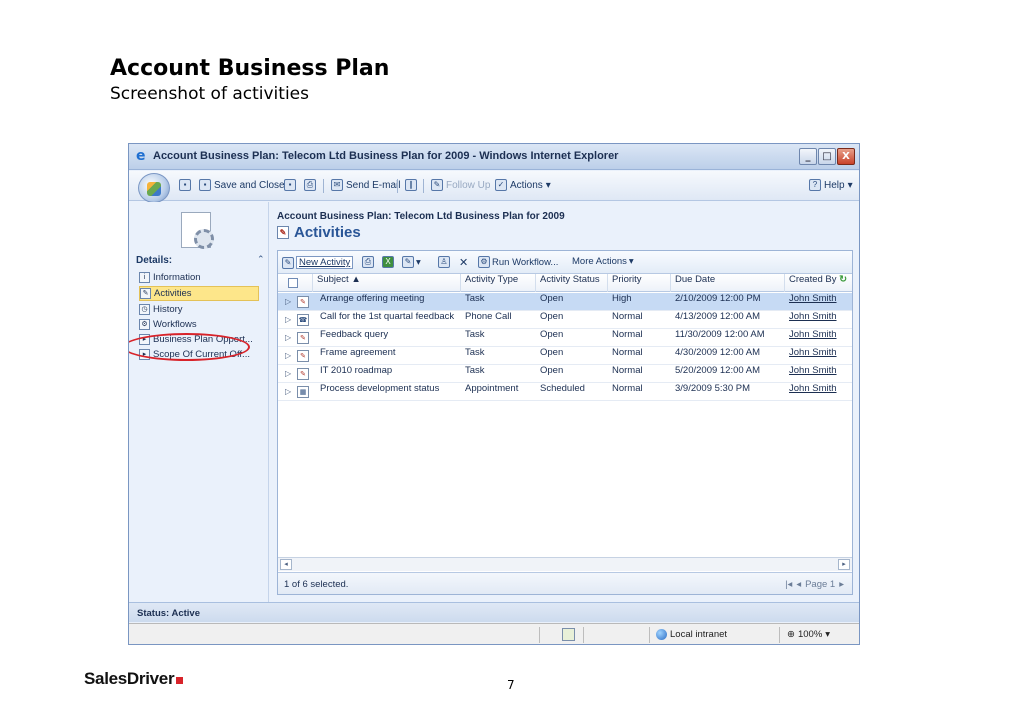  I want to click on edit-icon: ✎ ▾, so click(411, 262).